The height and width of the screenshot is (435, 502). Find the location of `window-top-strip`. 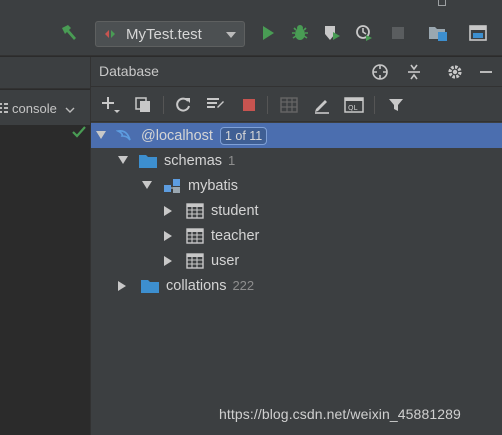

window-top-strip is located at coordinates (251, 5).